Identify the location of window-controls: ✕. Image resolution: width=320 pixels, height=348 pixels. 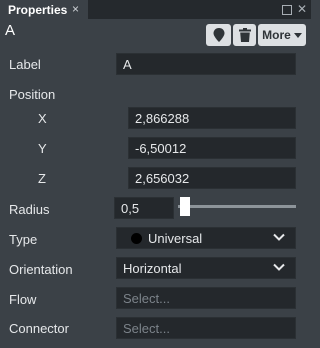
(294, 9).